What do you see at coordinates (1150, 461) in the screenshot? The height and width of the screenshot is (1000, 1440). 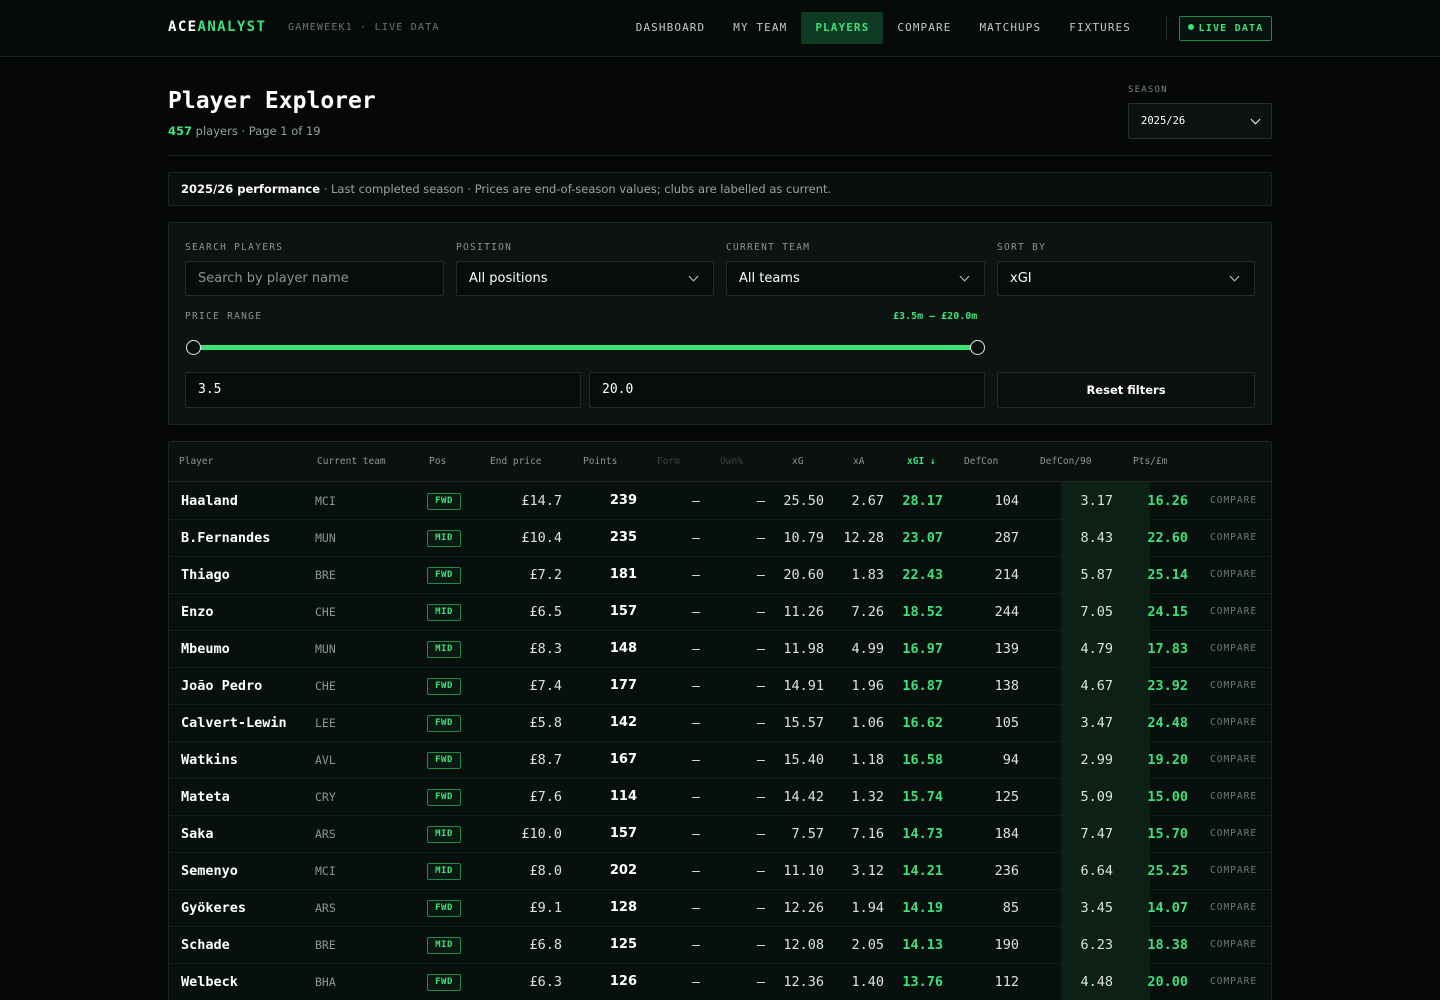 I see `col-pts-per-m: Pts/£m` at bounding box center [1150, 461].